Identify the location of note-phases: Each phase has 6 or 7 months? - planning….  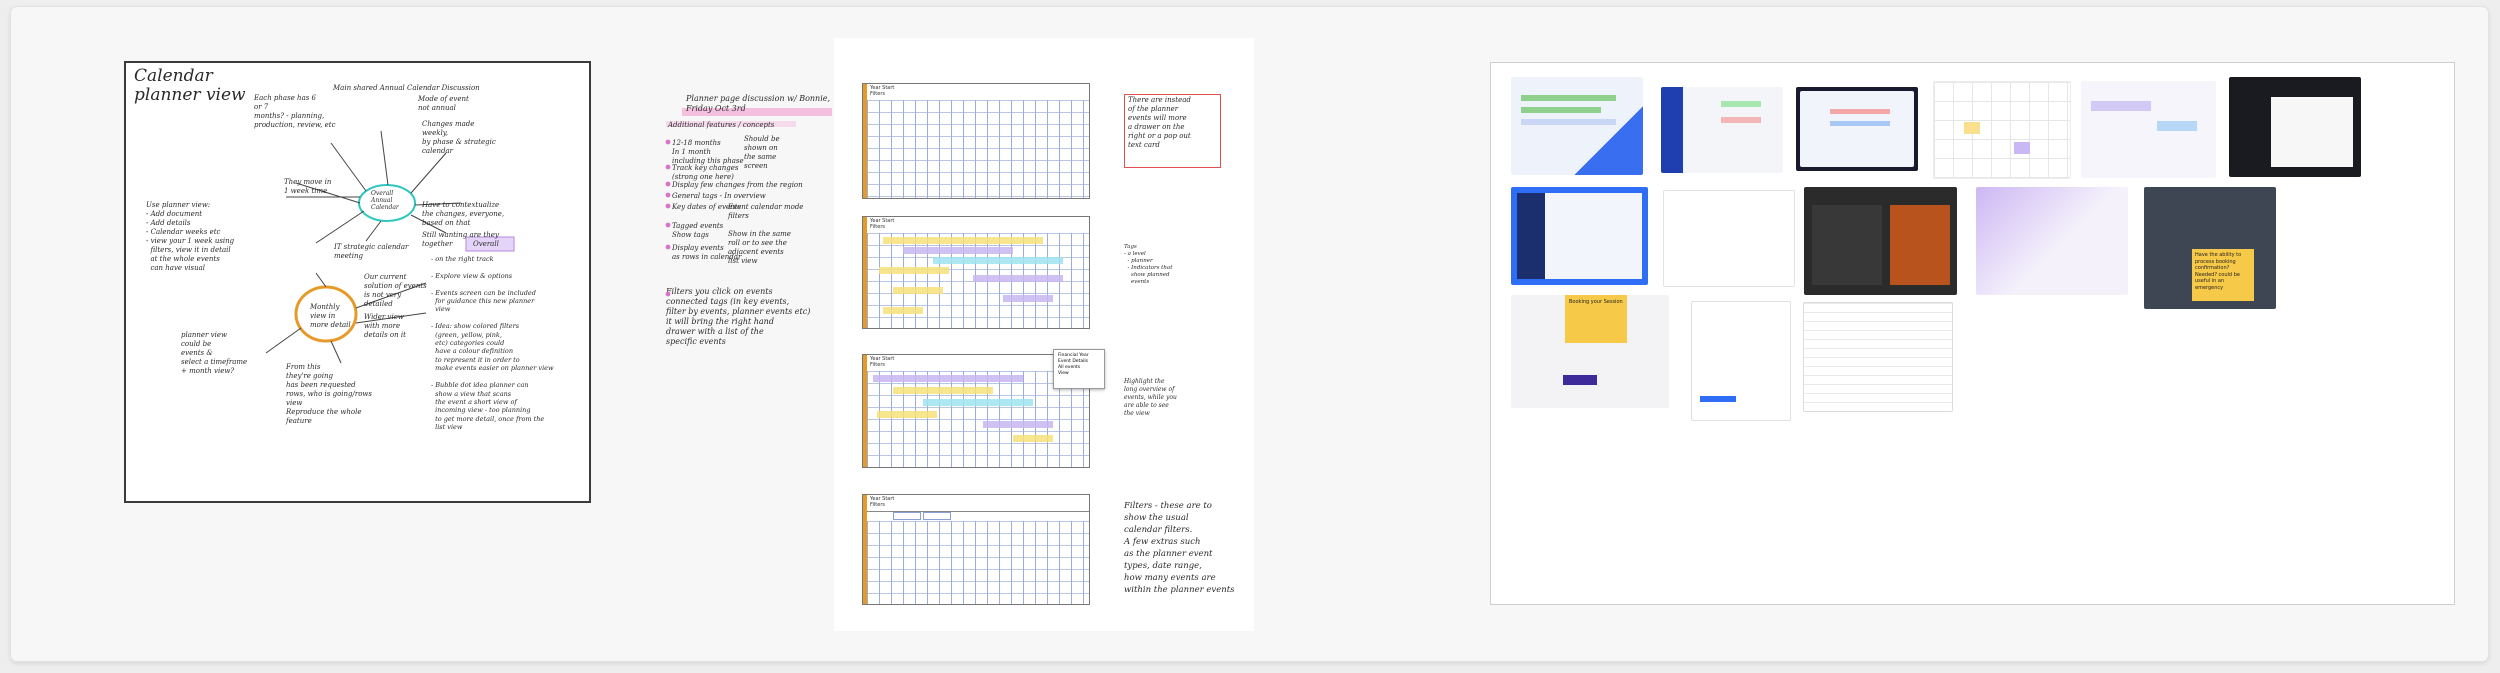
(295, 111).